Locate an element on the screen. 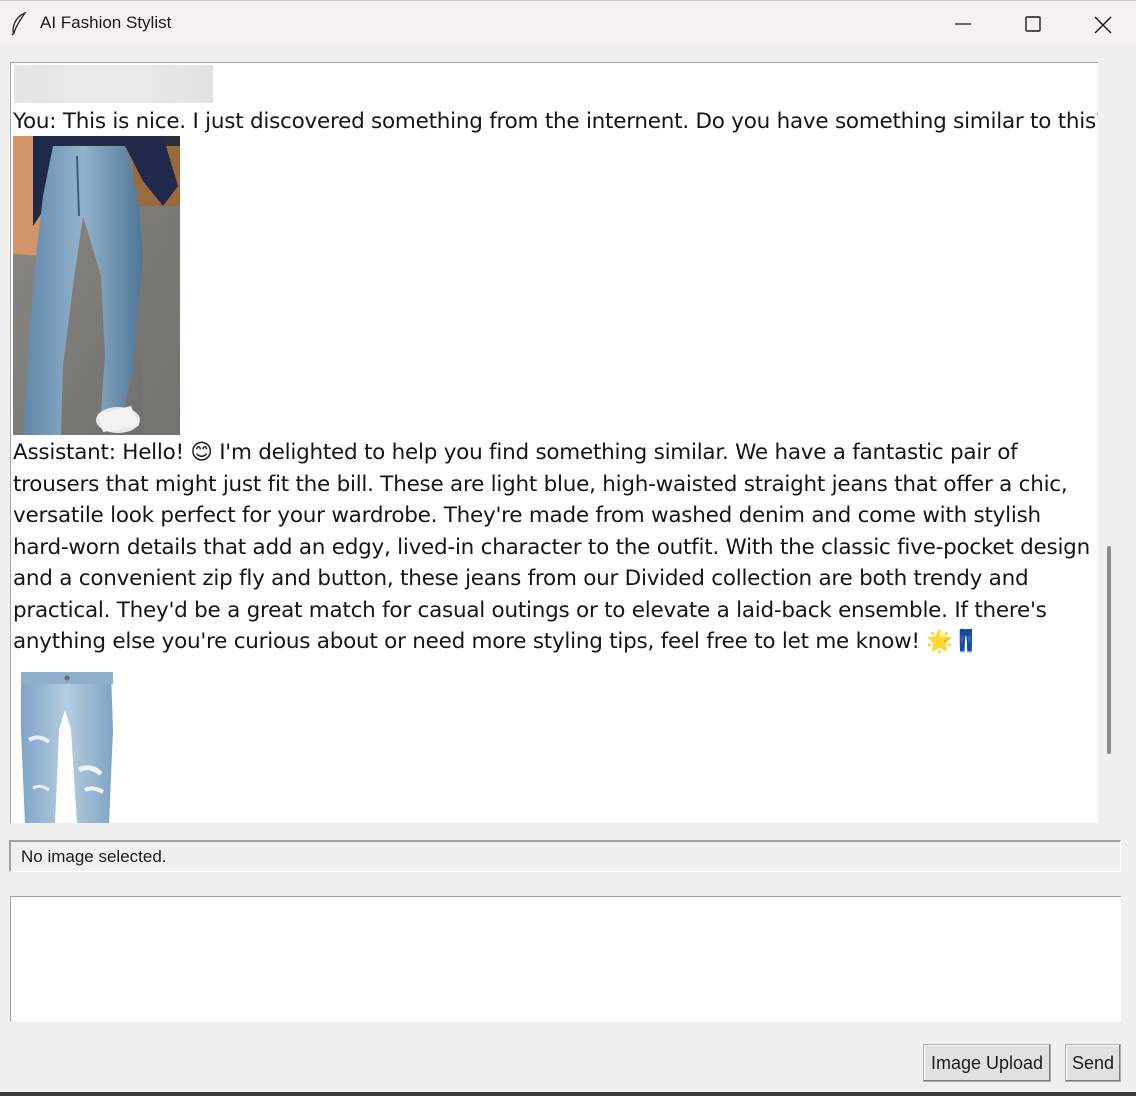 Image resolution: width=1136 pixels, height=1096 pixels. maximize-button is located at coordinates (1033, 24).